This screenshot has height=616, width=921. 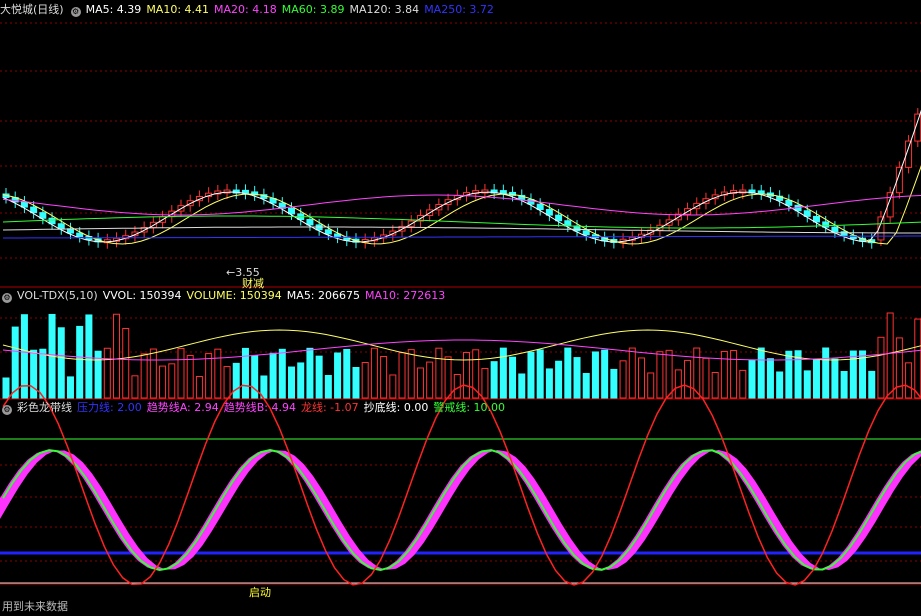 I want to click on legend-item: 抄底线: 0.00, so click(x=396, y=407).